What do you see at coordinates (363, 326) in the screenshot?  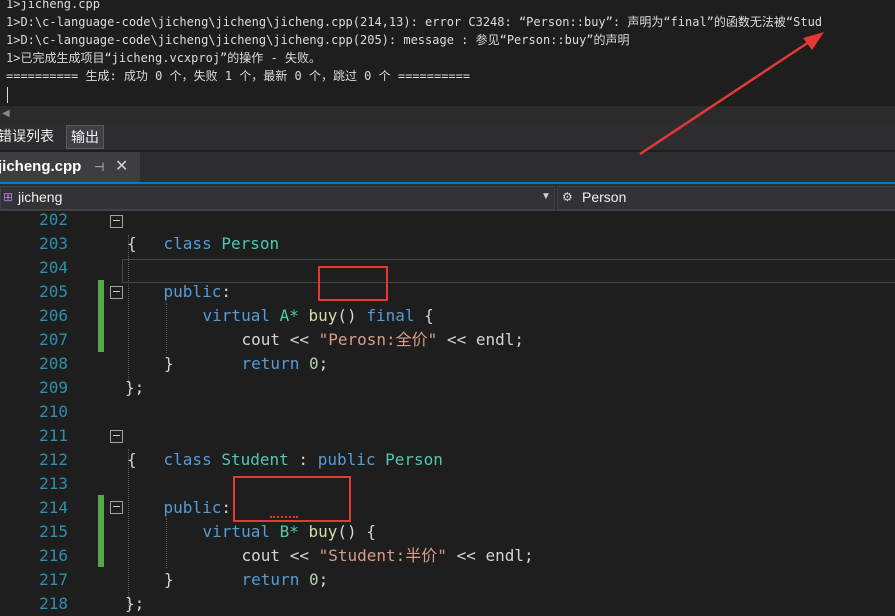 I see `code-line: cout << "Perosn:全价" << endl;` at bounding box center [363, 326].